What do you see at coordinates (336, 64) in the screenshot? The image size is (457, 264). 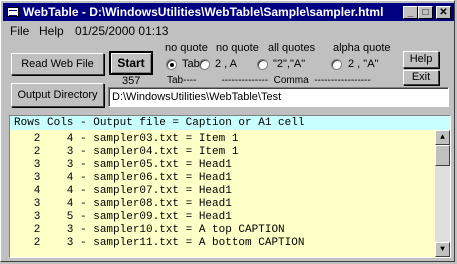 I see `radio-alpha-quote` at bounding box center [336, 64].